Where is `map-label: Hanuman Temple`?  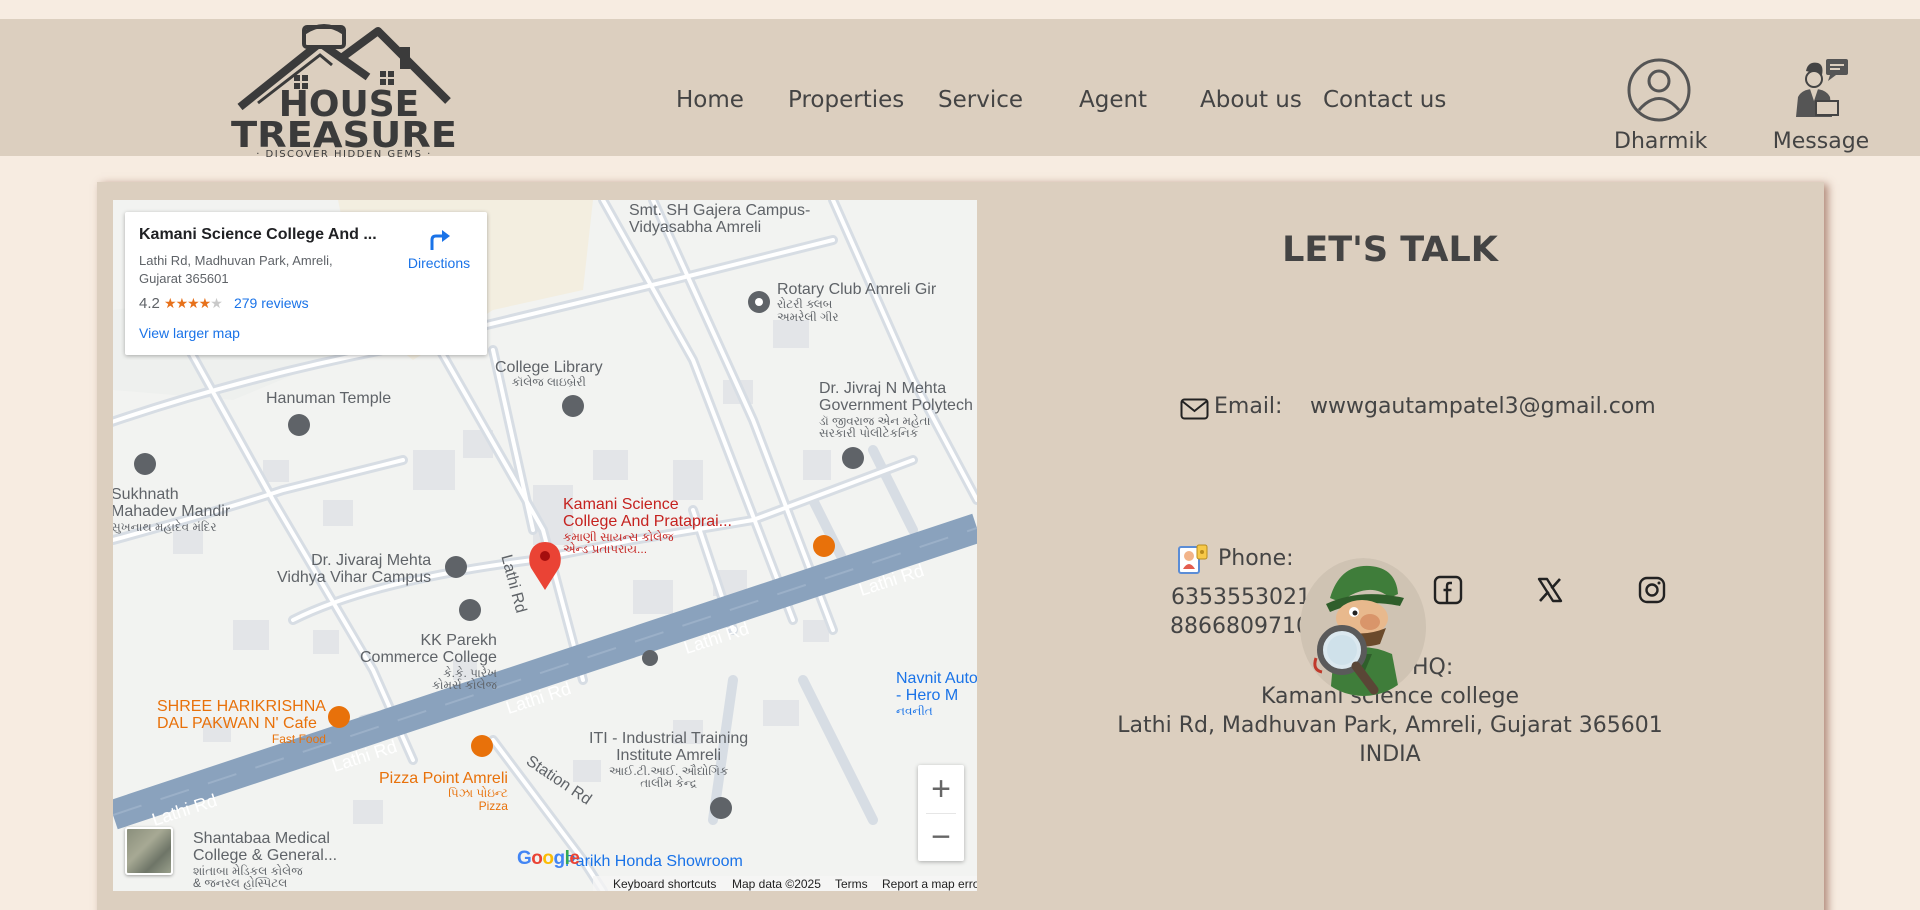
map-label: Hanuman Temple is located at coordinates (329, 398).